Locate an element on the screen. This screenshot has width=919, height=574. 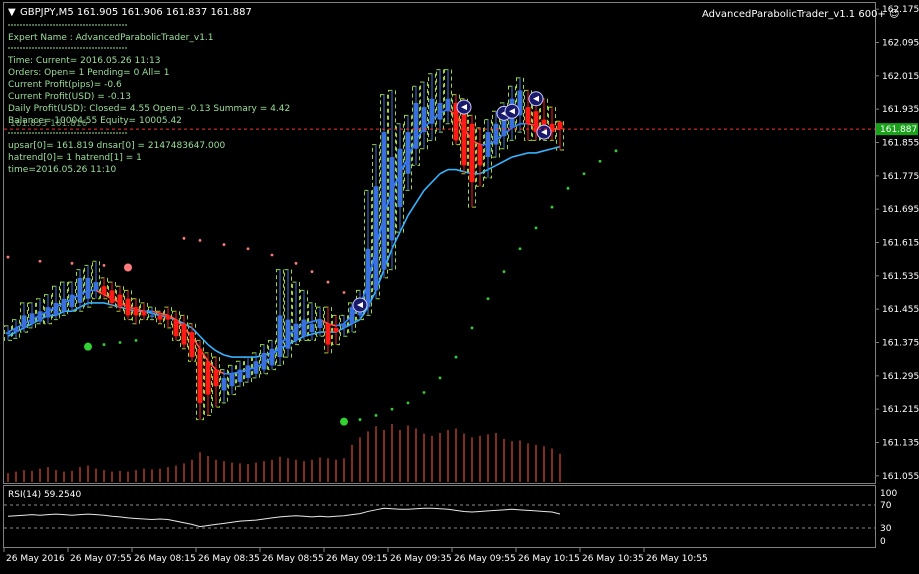
price-axis-label: 162.095 is located at coordinates (900, 44).